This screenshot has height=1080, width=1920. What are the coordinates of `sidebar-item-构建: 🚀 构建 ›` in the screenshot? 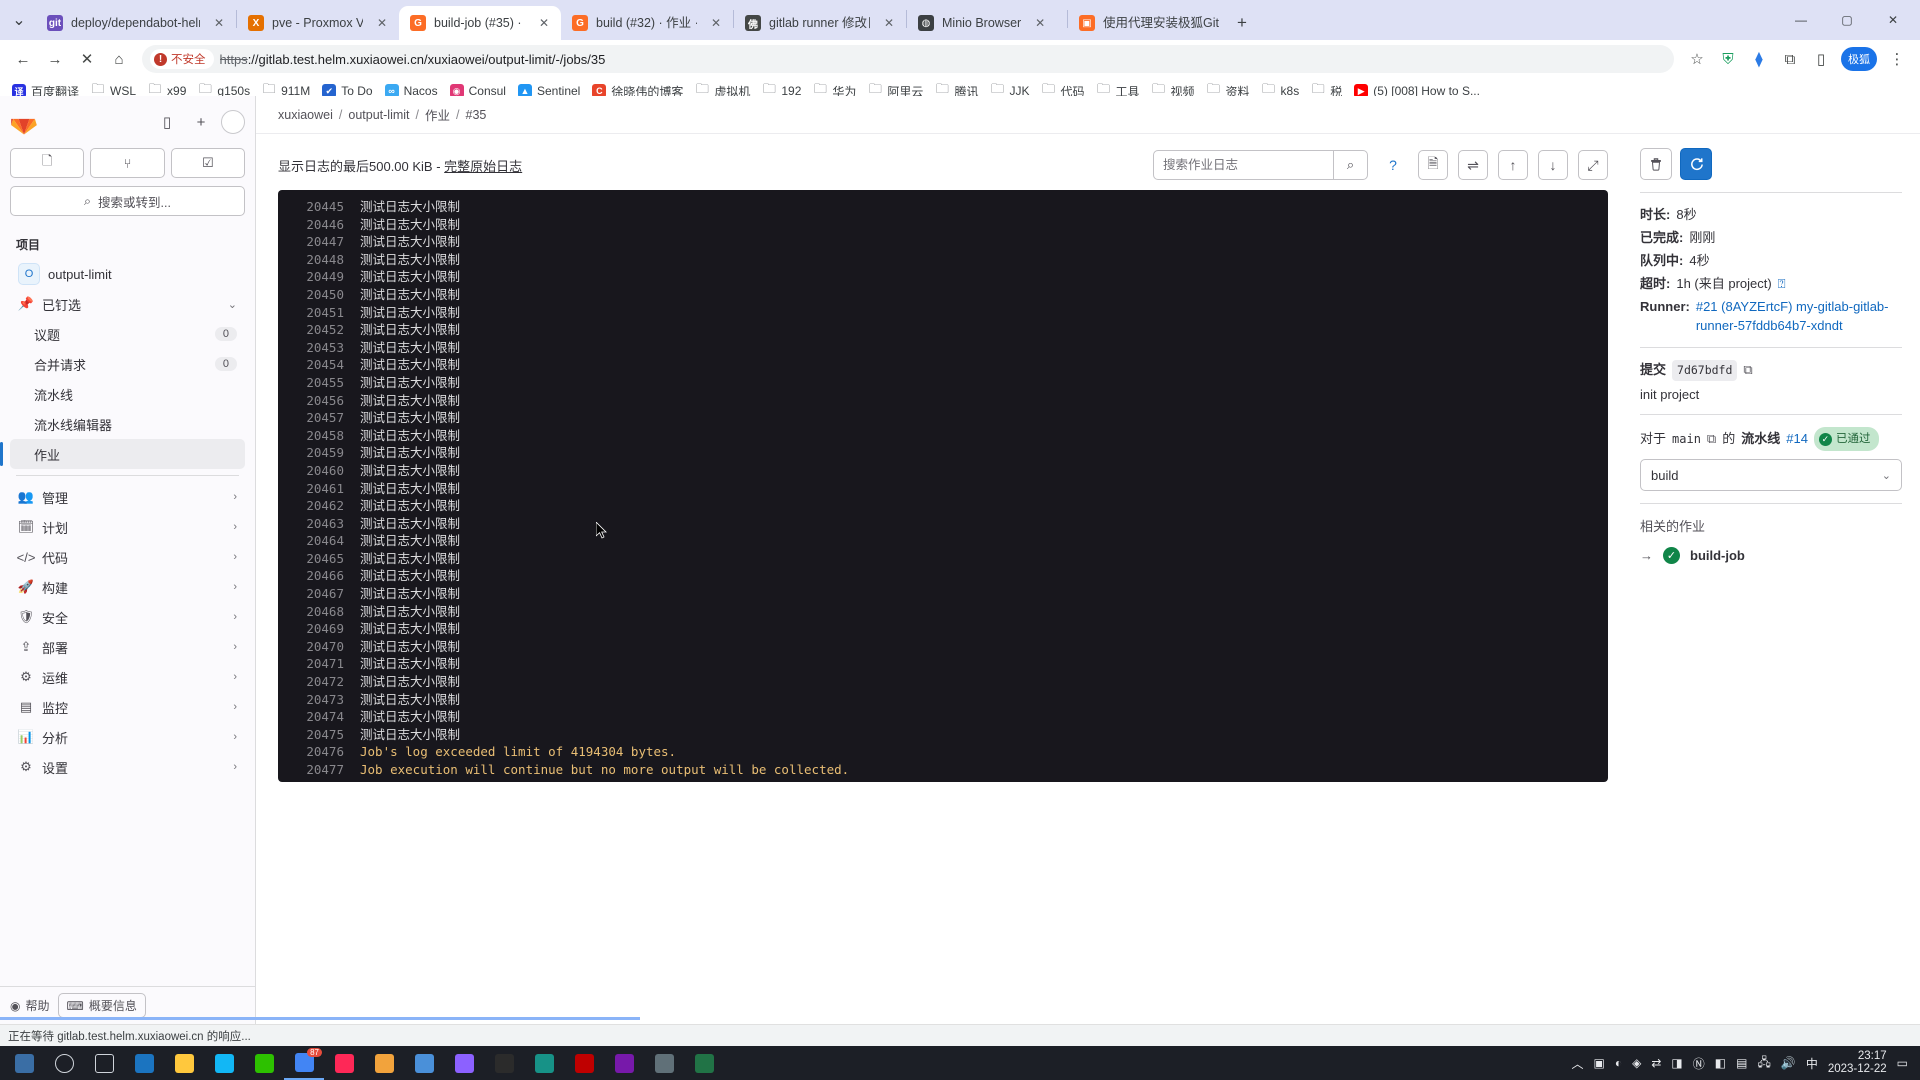 It's located at (127, 587).